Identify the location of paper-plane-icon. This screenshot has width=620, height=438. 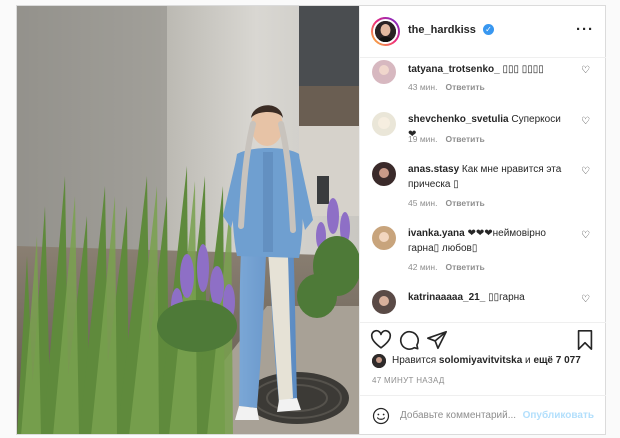
(437, 340).